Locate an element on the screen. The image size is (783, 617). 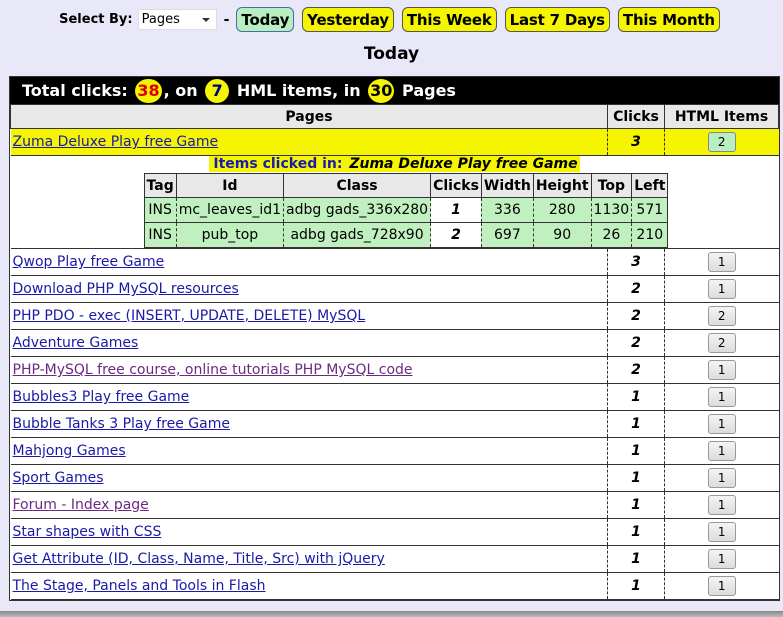
table-row: Mahjong Games 1 1 is located at coordinates (394, 451).